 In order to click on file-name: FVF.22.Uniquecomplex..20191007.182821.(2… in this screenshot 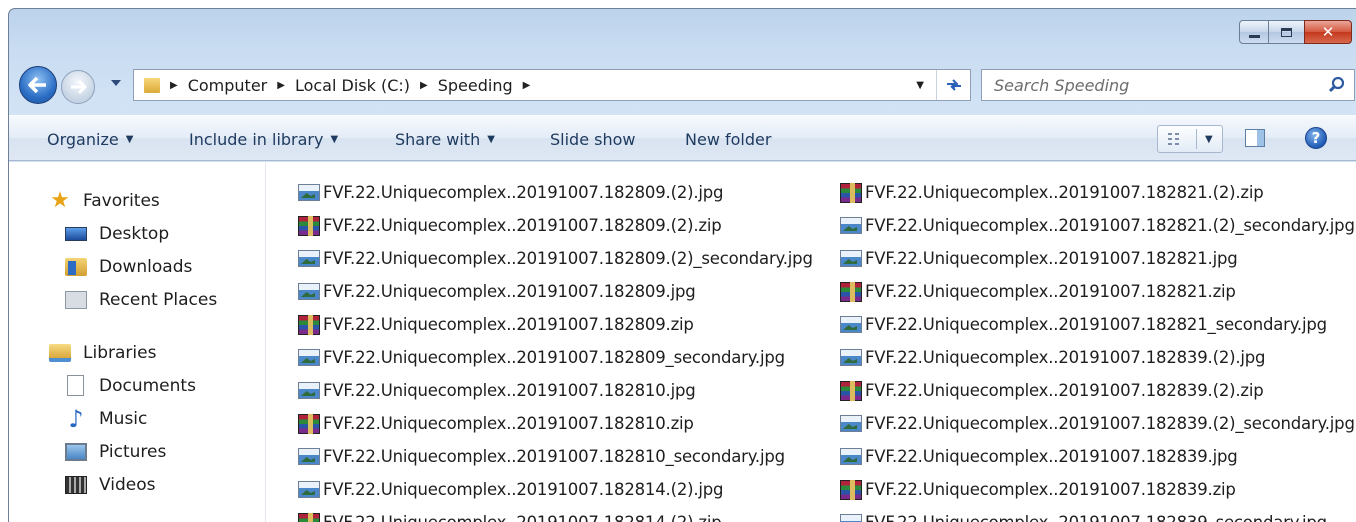, I will do `click(1110, 225)`.